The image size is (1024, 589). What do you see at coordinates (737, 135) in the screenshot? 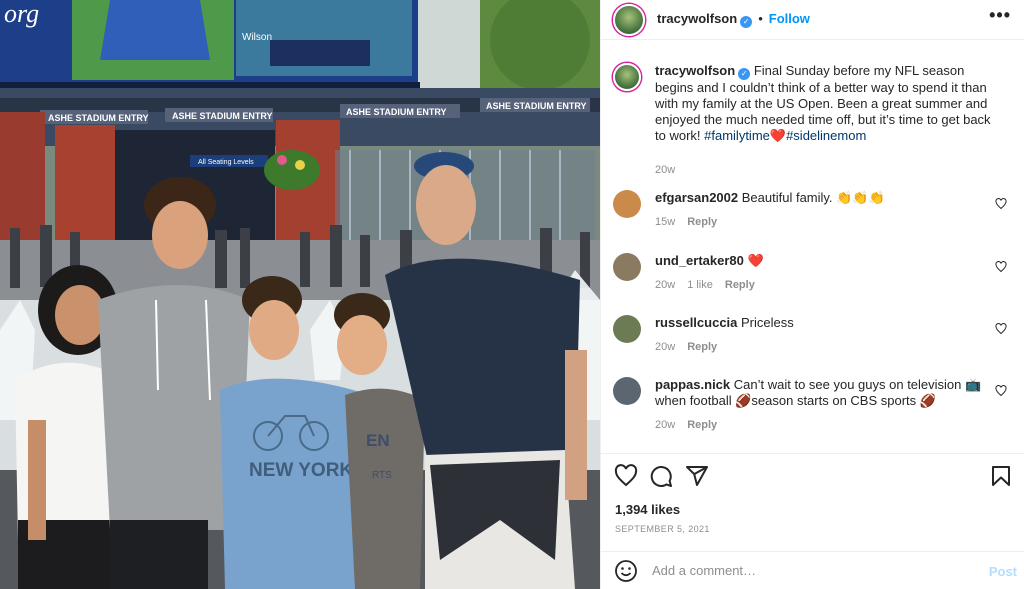
I see `hashtag-link: #familytime` at bounding box center [737, 135].